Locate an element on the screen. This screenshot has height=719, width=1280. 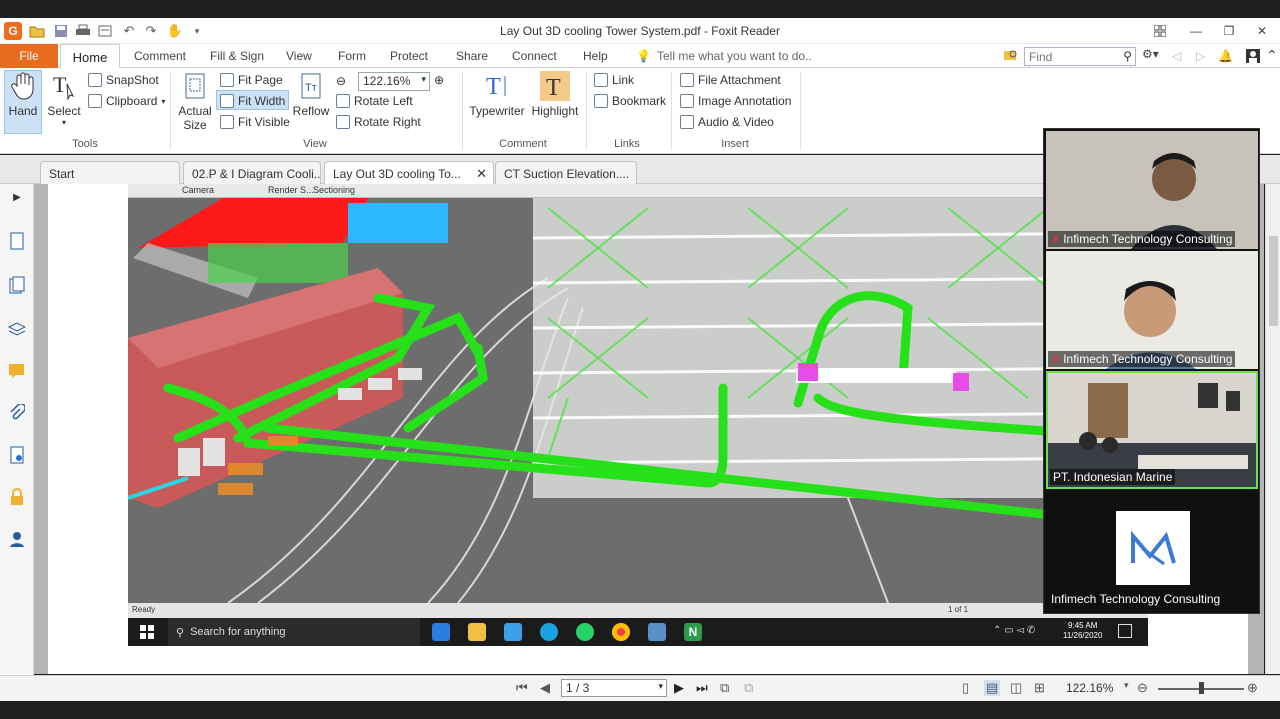
hand-tool-button: Hand is located at coordinates (23, 94).